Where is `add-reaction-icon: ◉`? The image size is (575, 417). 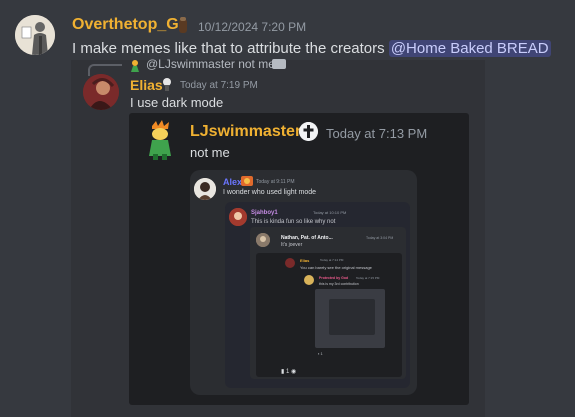
add-reaction-icon: ◉ is located at coordinates (294, 372).